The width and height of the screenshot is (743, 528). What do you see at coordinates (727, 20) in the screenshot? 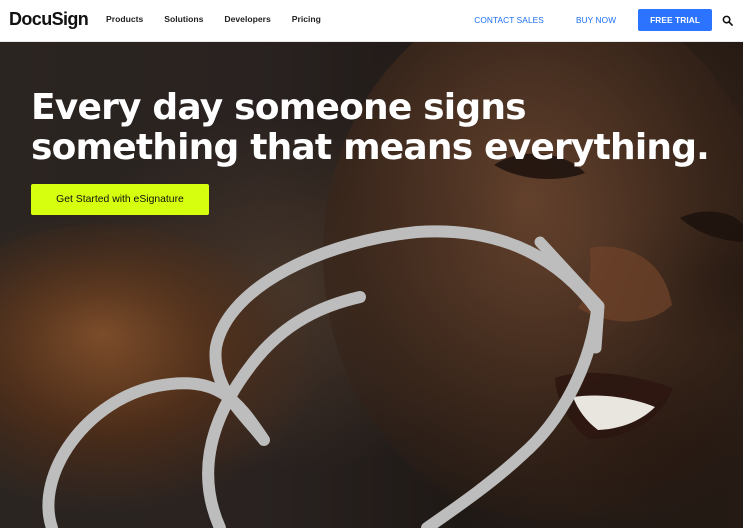
I see `search-icon` at bounding box center [727, 20].